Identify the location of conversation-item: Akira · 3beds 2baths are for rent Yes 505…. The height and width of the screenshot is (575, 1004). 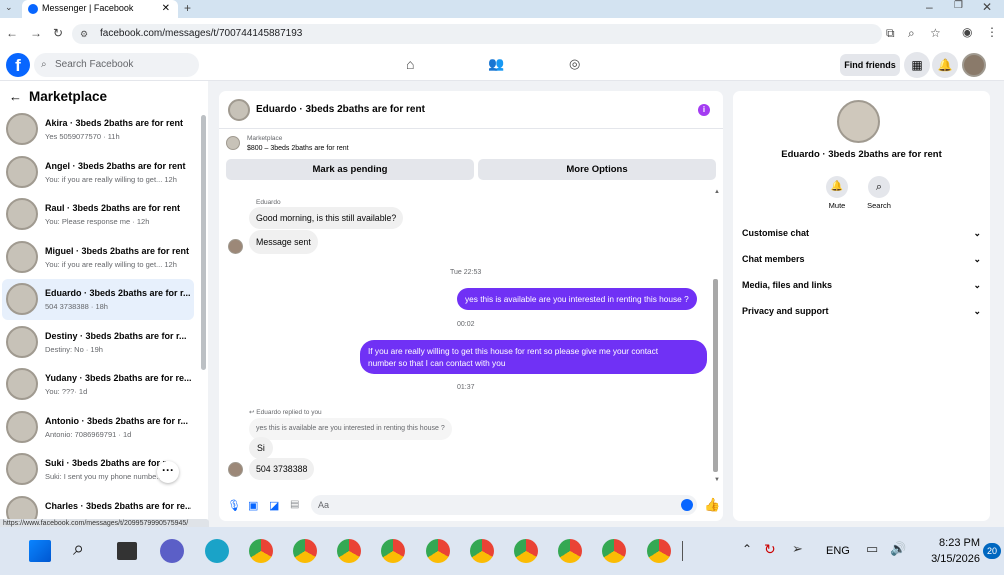
(98, 129).